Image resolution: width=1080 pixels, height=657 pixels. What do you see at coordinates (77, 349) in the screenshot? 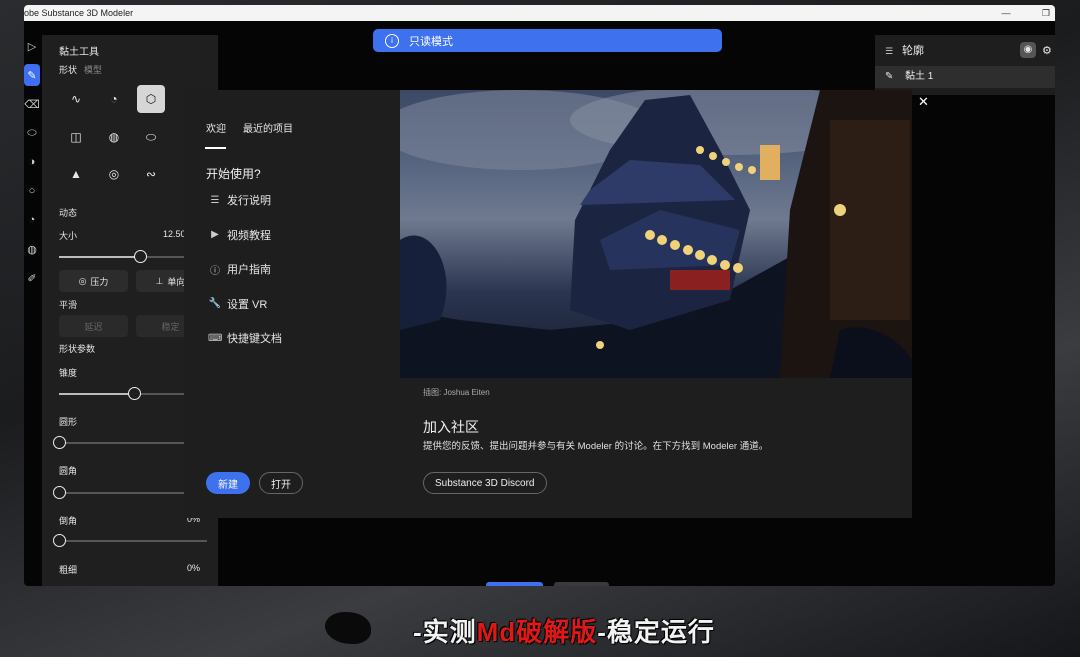
I see `shape-params-heading: 形状参数` at bounding box center [77, 349].